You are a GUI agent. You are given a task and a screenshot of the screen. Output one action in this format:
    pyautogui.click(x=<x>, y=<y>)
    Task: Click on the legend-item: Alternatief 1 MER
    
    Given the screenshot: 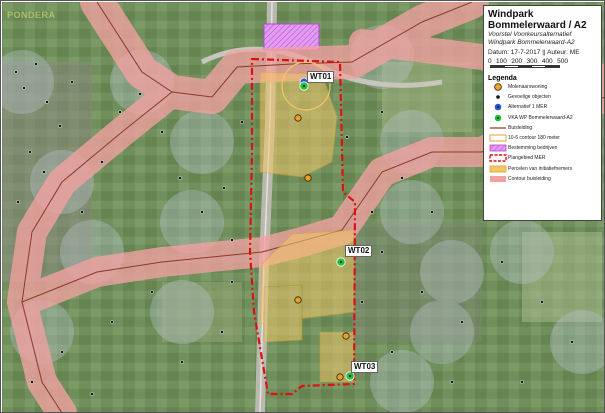 What is the action you would take?
    pyautogui.click(x=542, y=107)
    